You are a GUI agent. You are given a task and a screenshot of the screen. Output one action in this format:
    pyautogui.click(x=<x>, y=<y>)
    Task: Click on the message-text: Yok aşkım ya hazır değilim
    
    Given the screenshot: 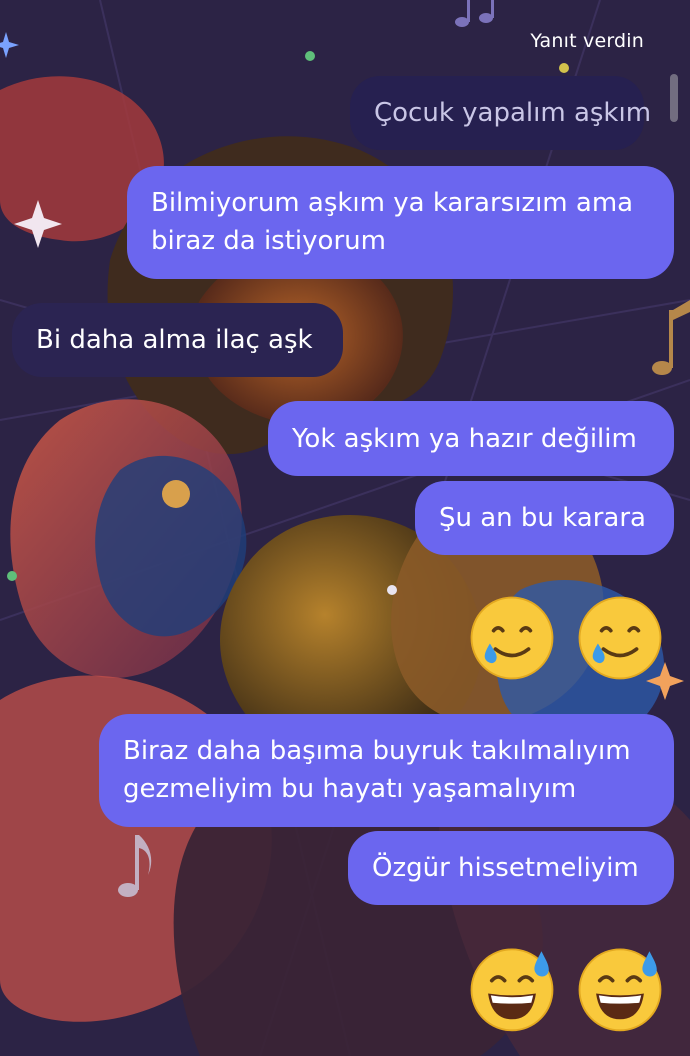 What is the action you would take?
    pyautogui.click(x=464, y=438)
    